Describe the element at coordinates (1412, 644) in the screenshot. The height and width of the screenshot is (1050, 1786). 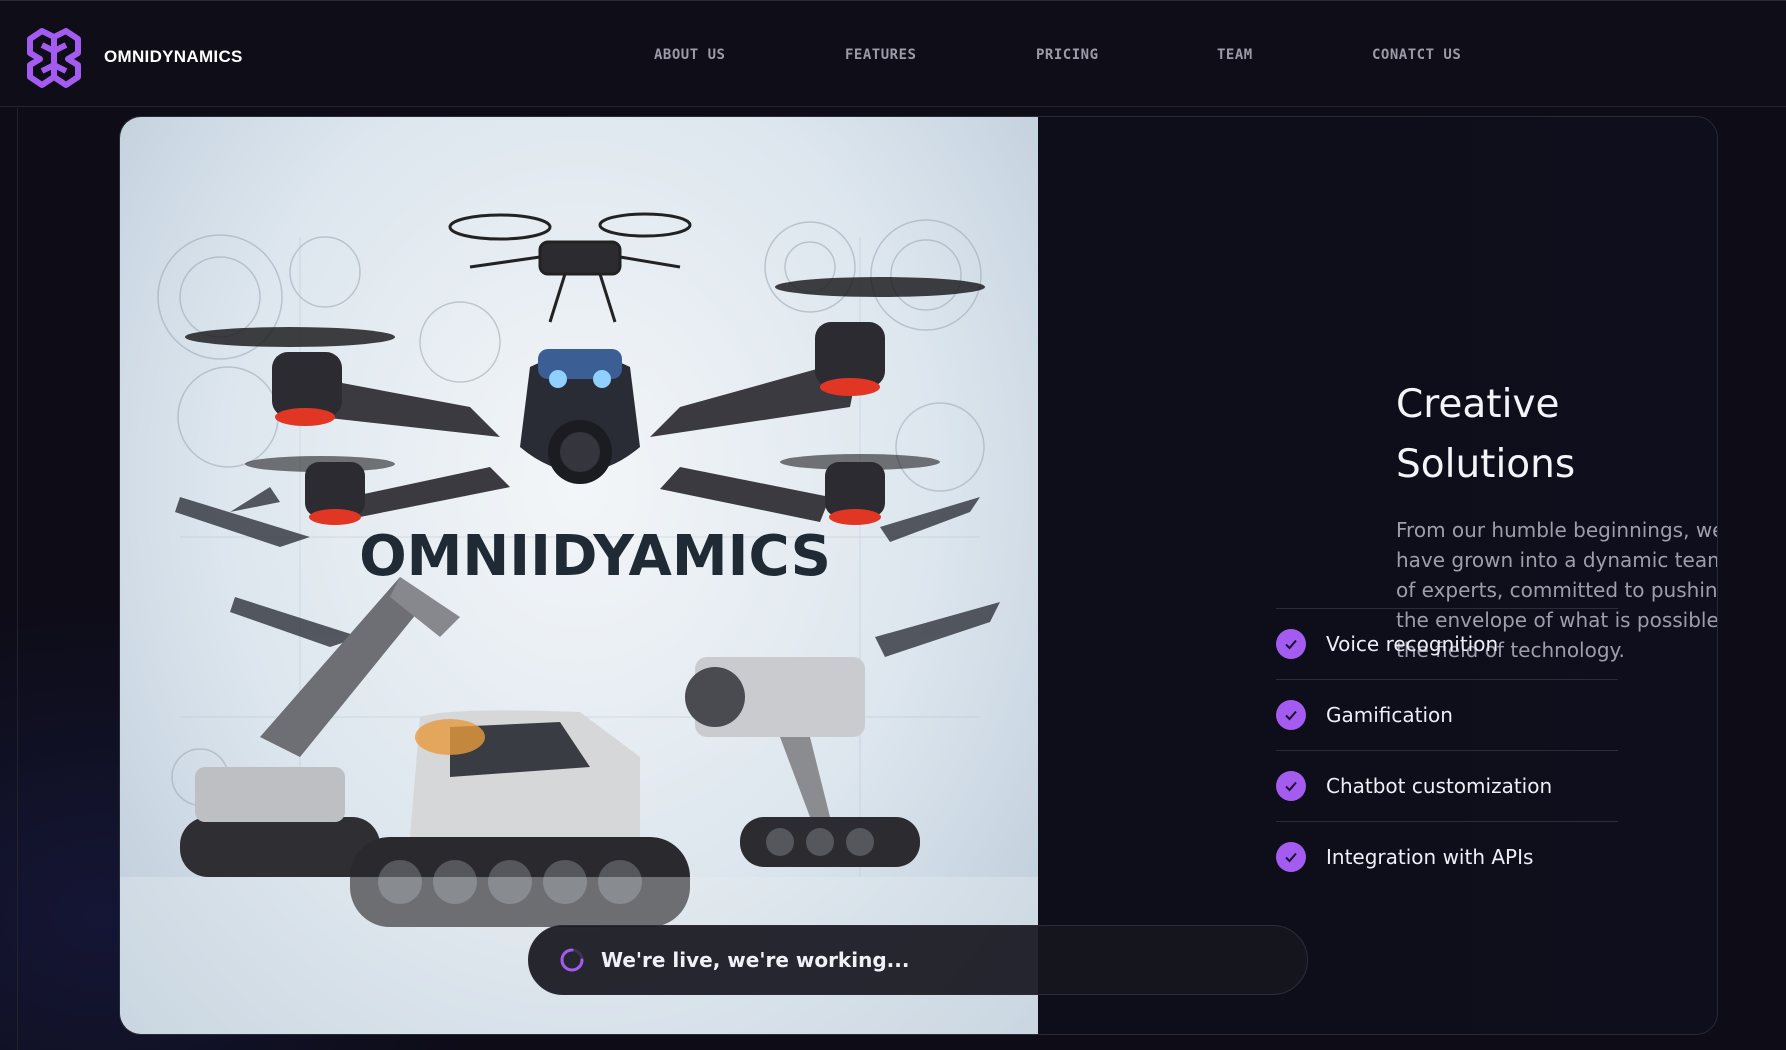
I see `feature-label: Voice recognition` at that location.